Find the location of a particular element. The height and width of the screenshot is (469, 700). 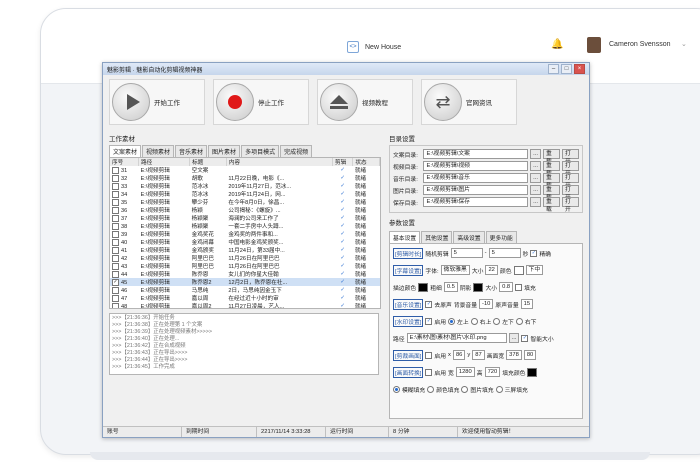

table-row: 34 E:\视频剪辑 范冰冰 2019年11月24日，网... ✓ 就绪 is located at coordinates (245, 194).